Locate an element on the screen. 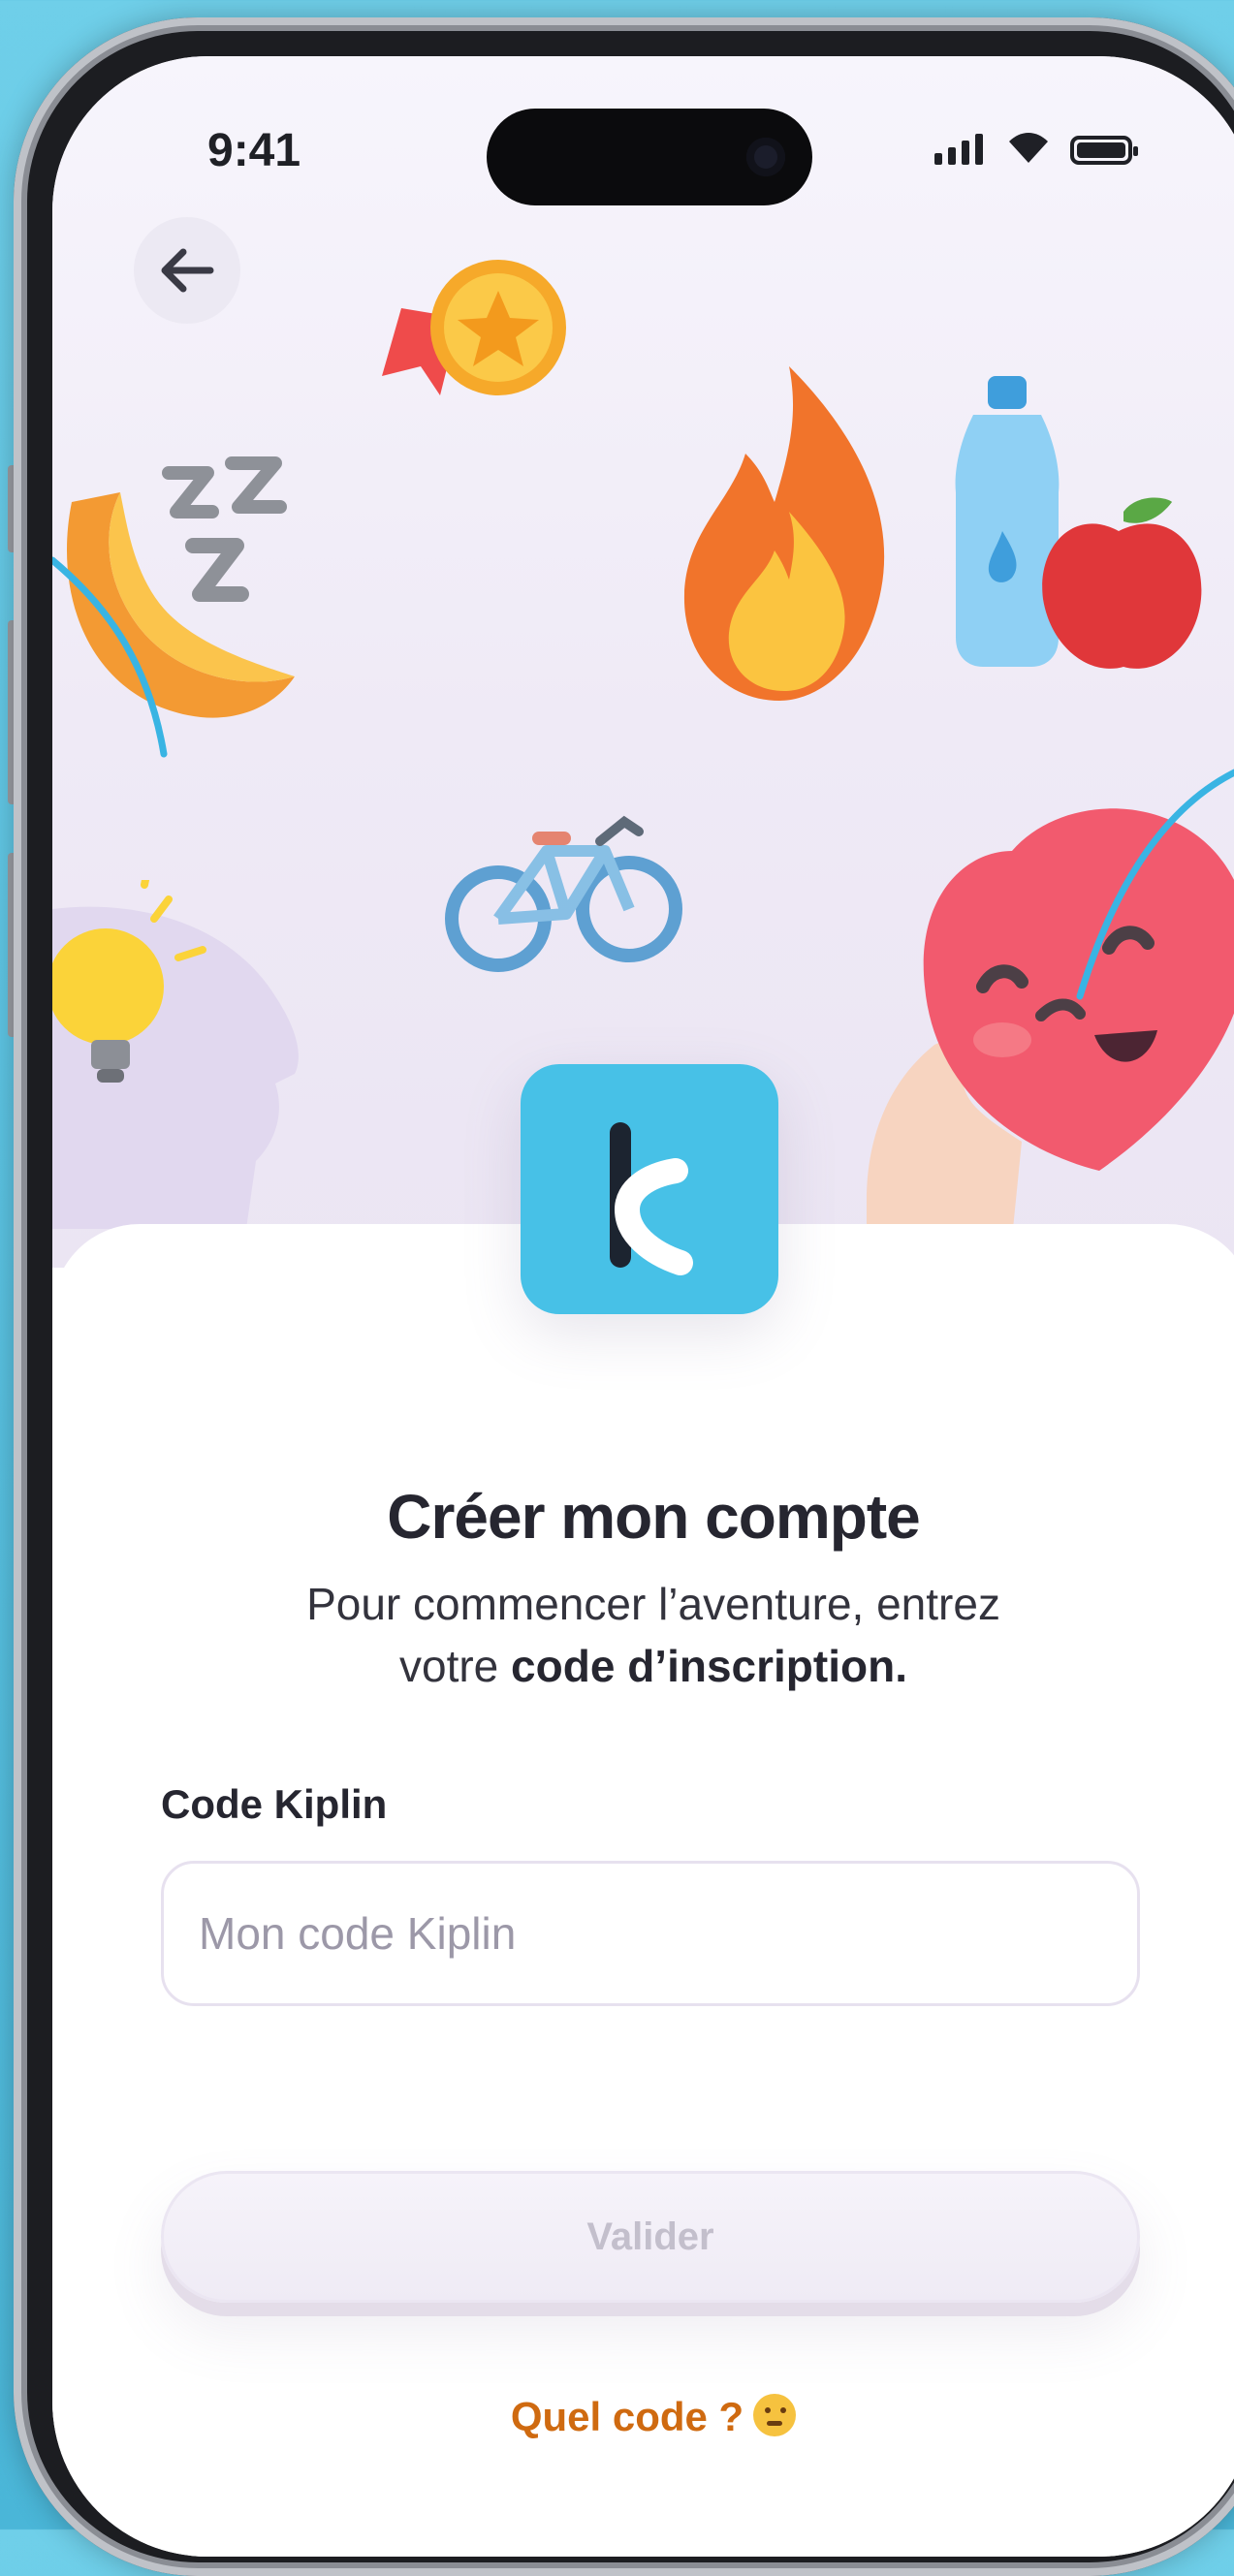 This screenshot has width=1234, height=2576. subtitle-emphasis: code d’inscription. is located at coordinates (709, 1666).